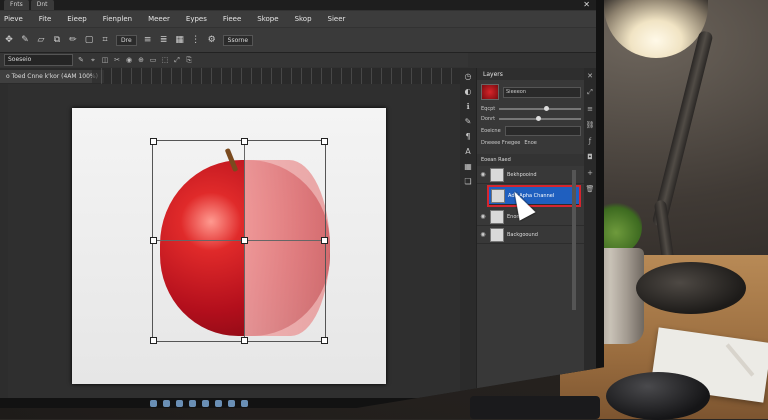  I want to click on menu-item-8: Skope, so click(267, 19).